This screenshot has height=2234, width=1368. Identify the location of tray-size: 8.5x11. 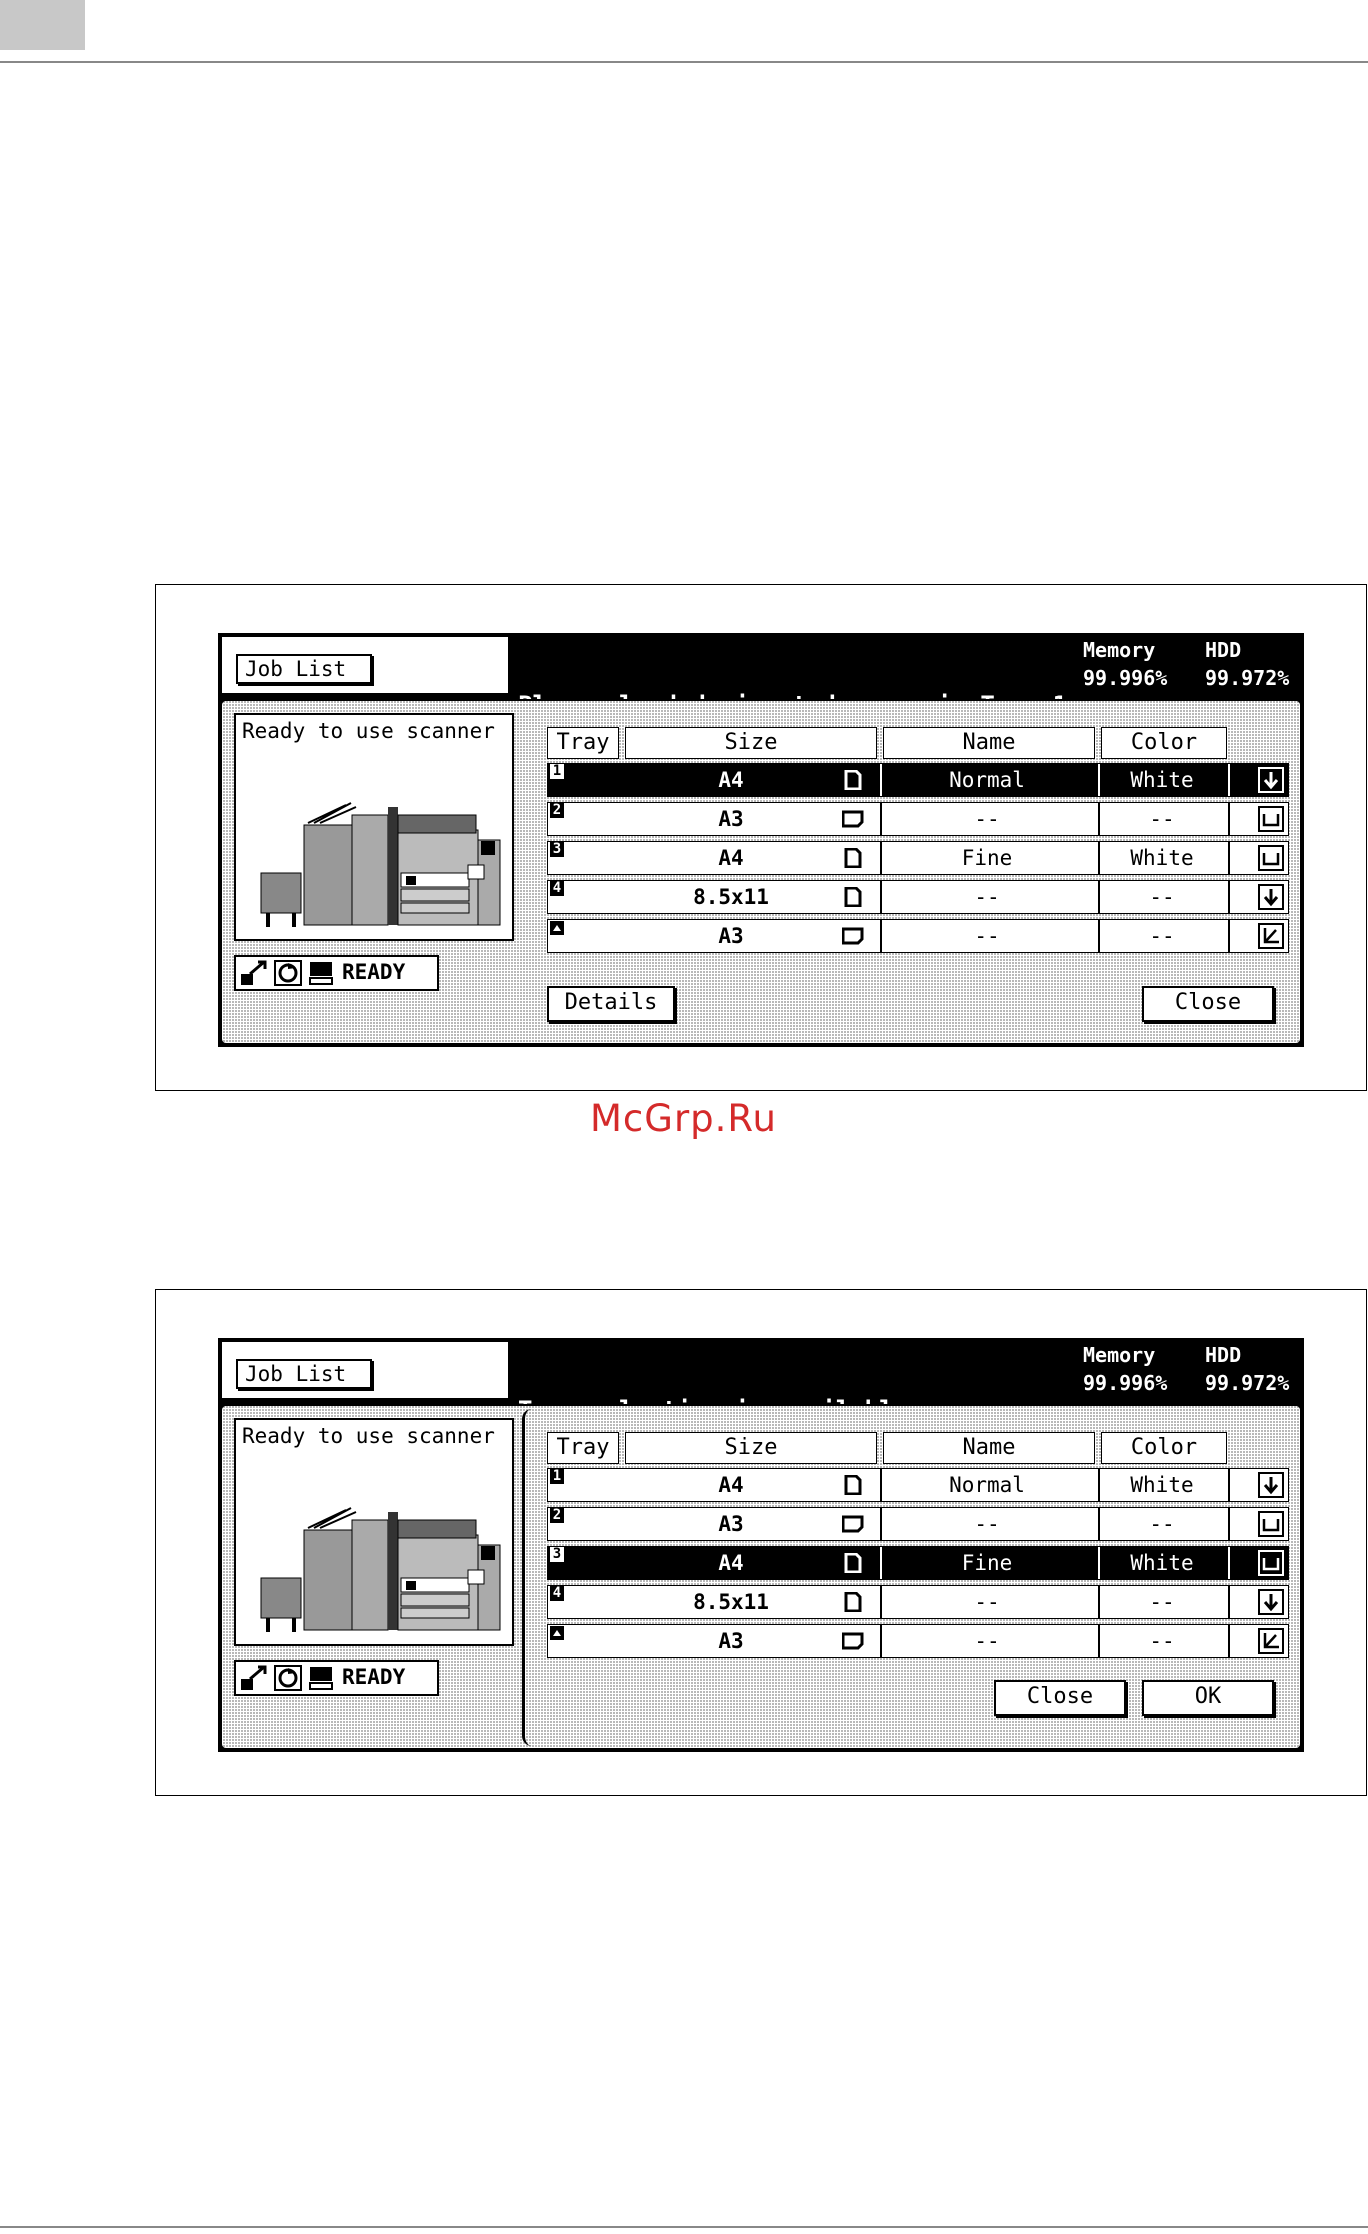
(731, 1602).